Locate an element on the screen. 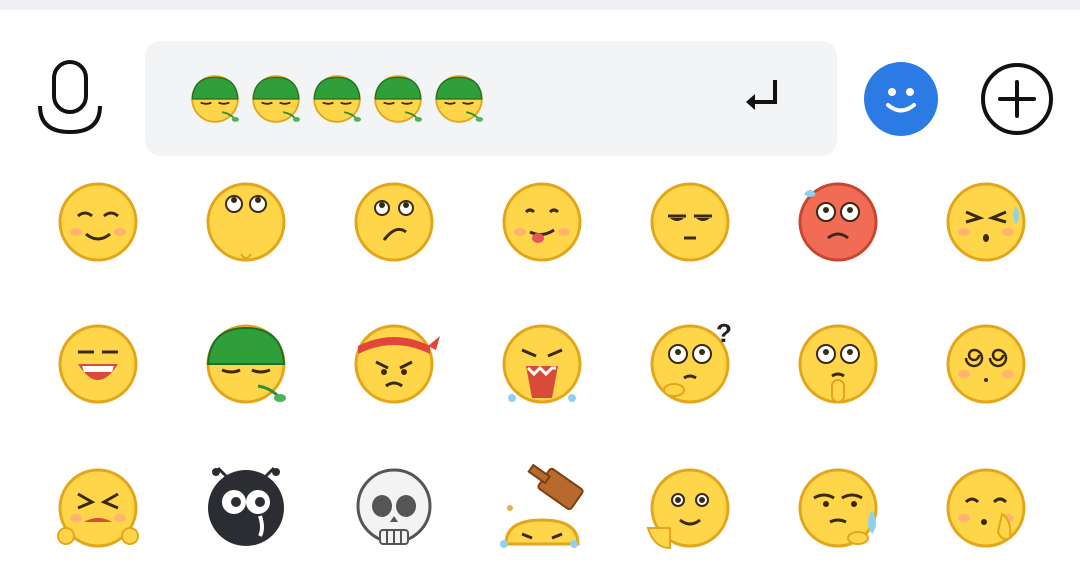  enter-icon is located at coordinates (761, 95).